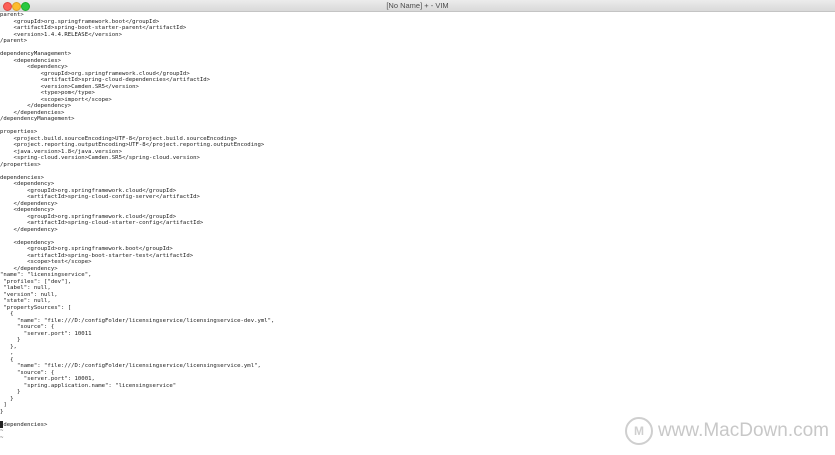 This screenshot has width=835, height=455. I want to click on macdown-logo-icon: M, so click(638, 431).